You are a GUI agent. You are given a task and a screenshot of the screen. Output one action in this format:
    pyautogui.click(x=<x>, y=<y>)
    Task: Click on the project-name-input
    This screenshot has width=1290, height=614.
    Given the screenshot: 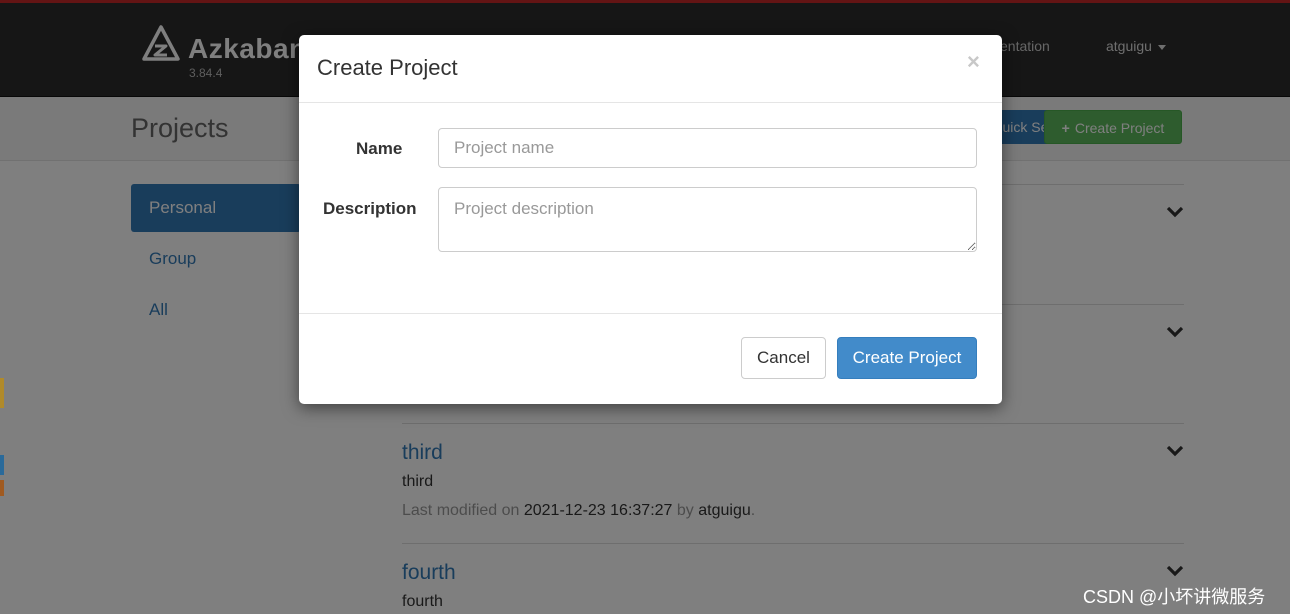 What is the action you would take?
    pyautogui.click(x=707, y=148)
    